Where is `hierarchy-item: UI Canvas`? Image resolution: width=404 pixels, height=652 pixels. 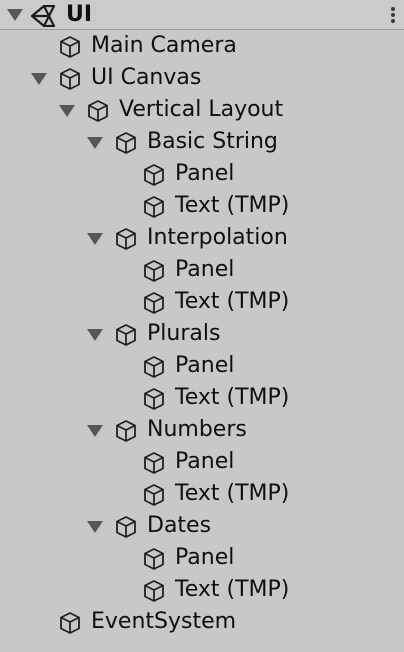
hierarchy-item: UI Canvas is located at coordinates (202, 78).